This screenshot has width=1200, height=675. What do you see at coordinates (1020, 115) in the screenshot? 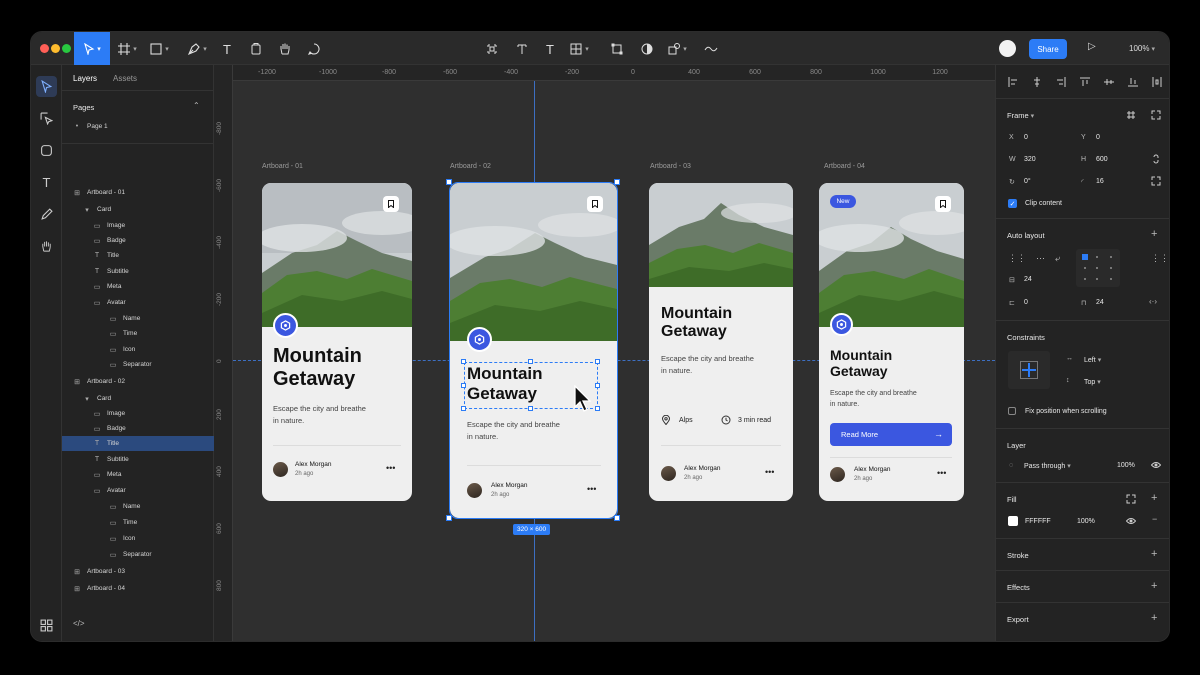
I see `frame-heading: Frame ▾` at bounding box center [1020, 115].